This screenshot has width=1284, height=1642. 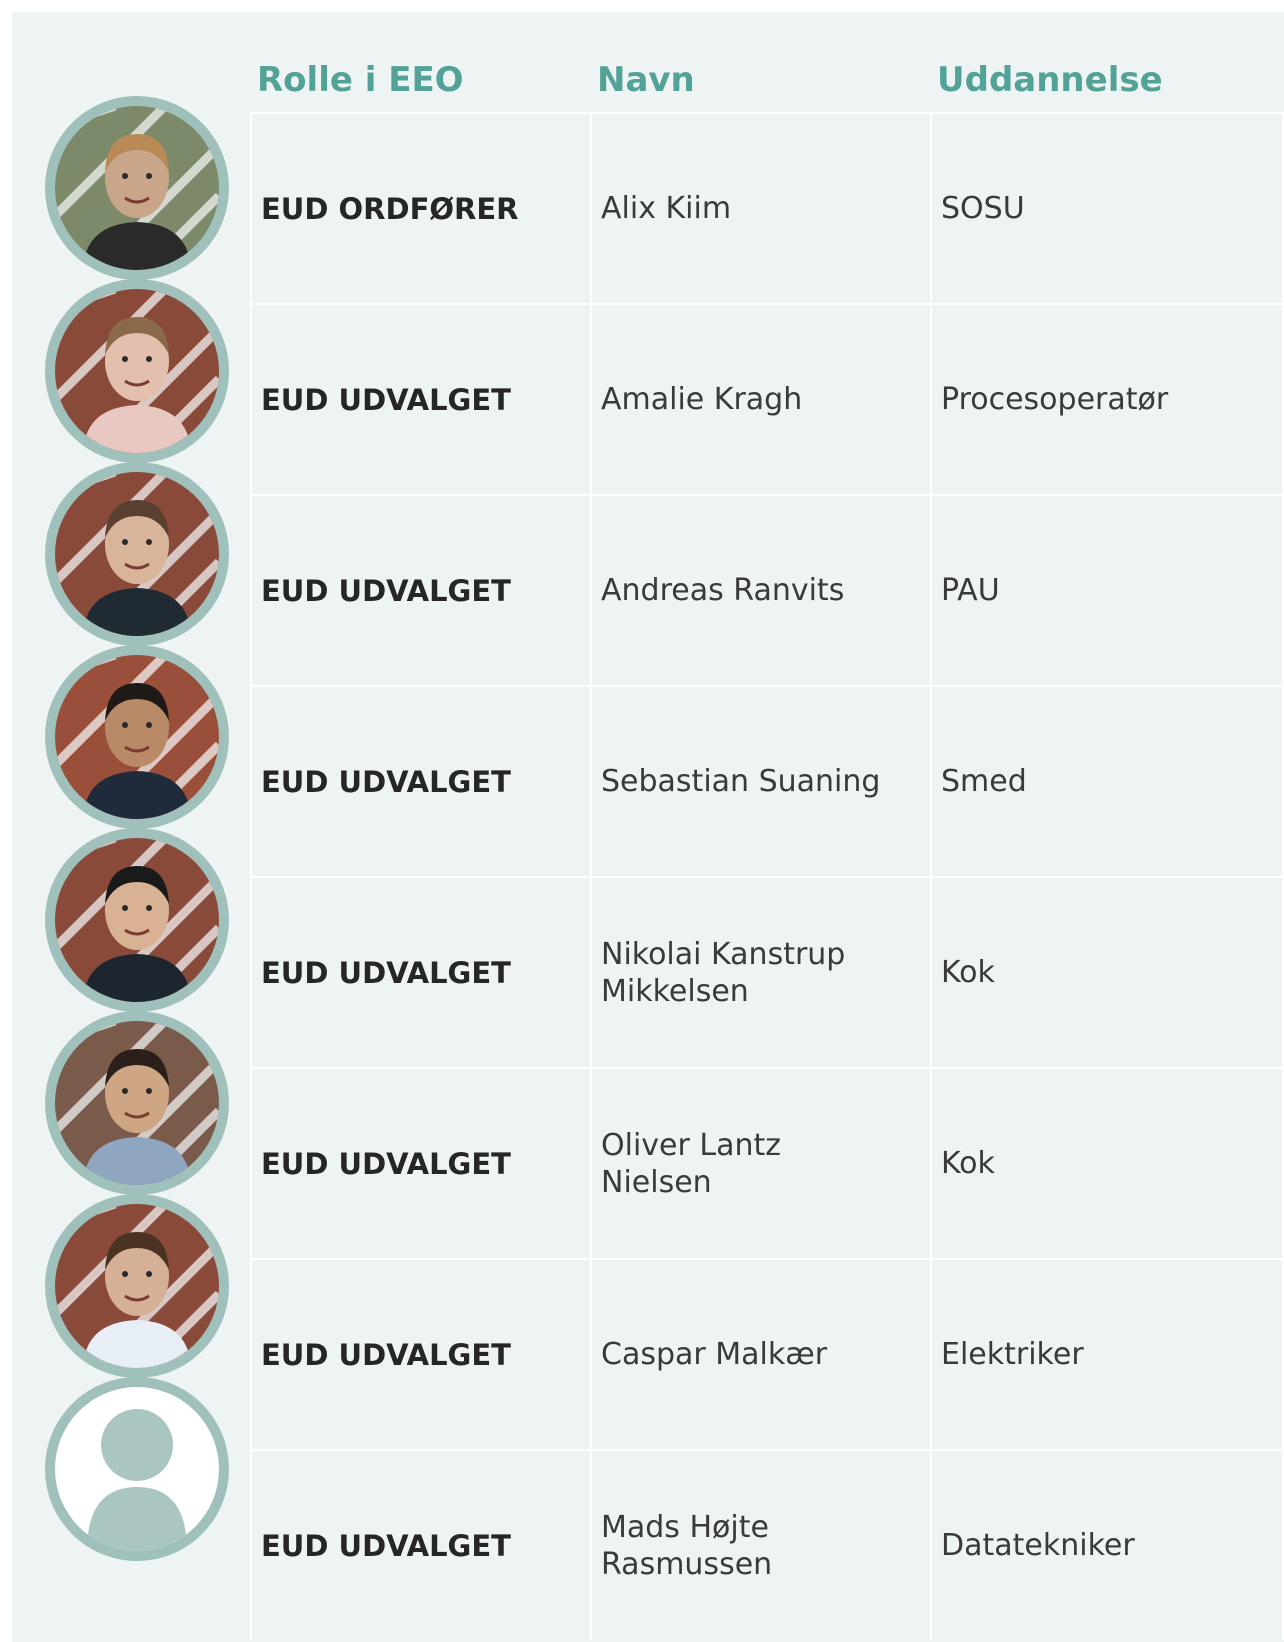 I want to click on education-cell: Procesoperatør, so click(x=1107, y=399).